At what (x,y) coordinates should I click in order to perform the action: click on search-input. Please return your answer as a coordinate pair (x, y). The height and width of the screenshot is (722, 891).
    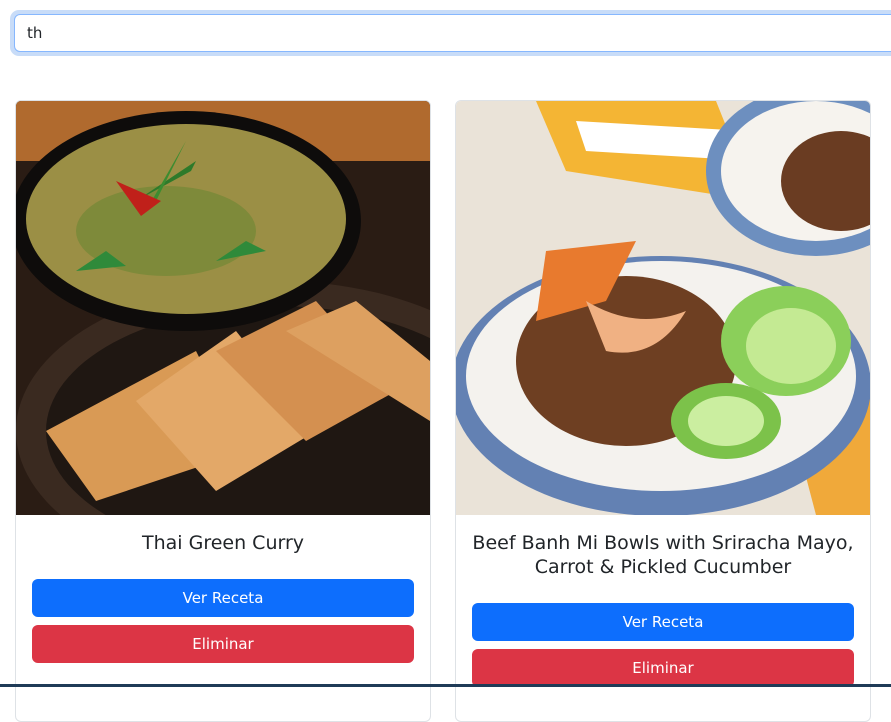
    Looking at the image, I should click on (452, 33).